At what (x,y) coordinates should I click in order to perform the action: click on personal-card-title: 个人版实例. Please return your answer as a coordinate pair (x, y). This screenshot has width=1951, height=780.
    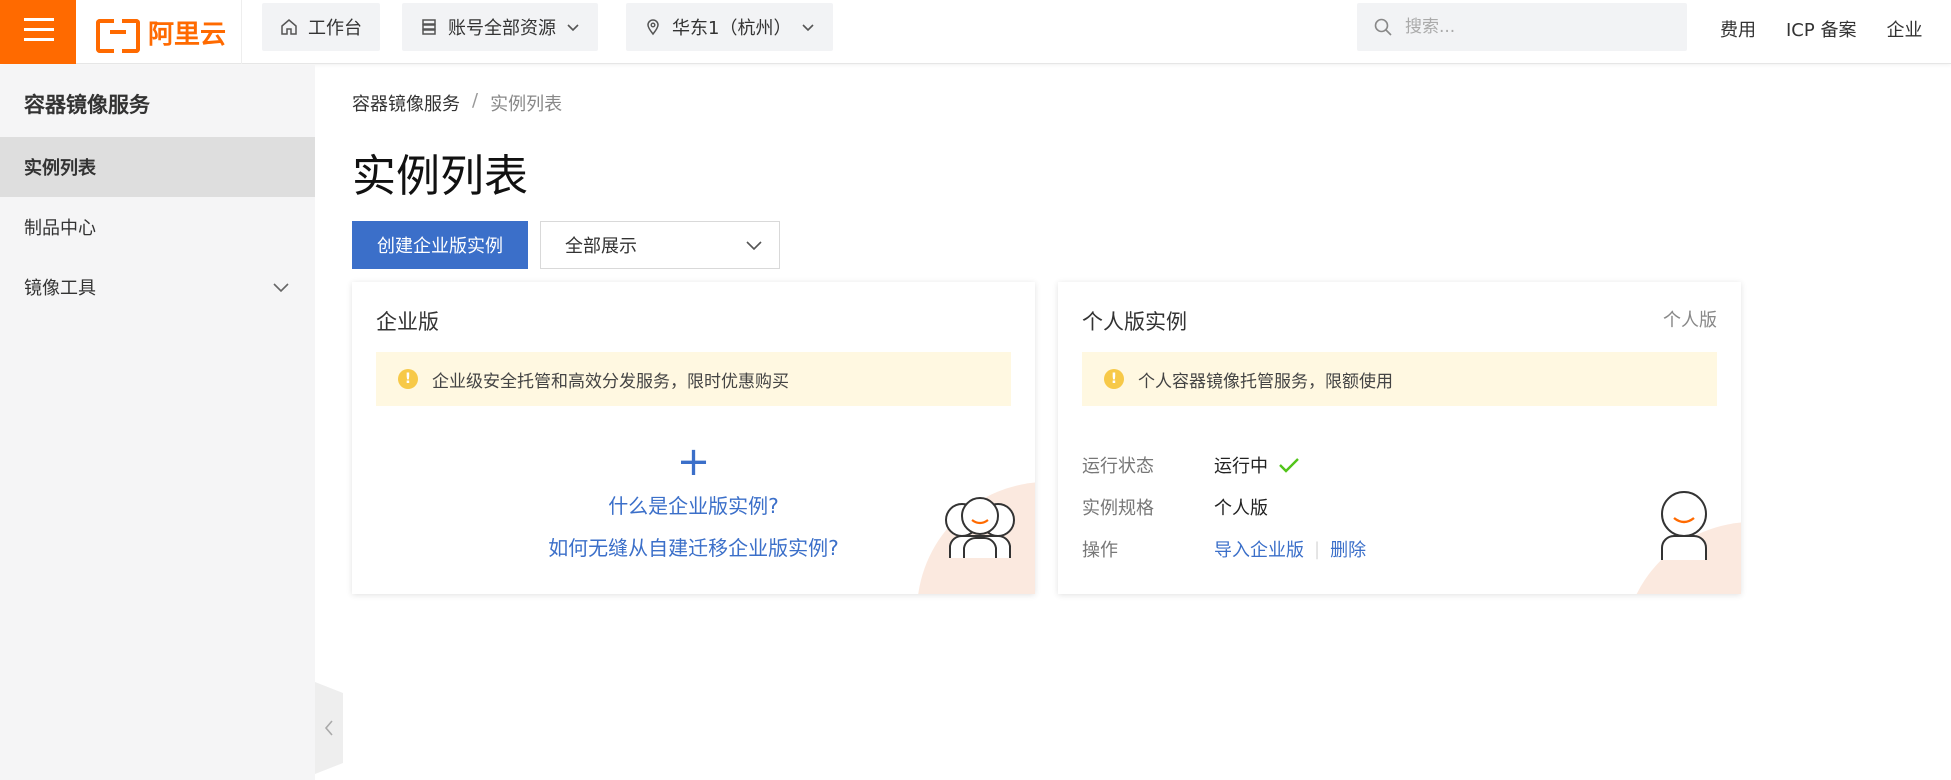
    Looking at the image, I should click on (1134, 322).